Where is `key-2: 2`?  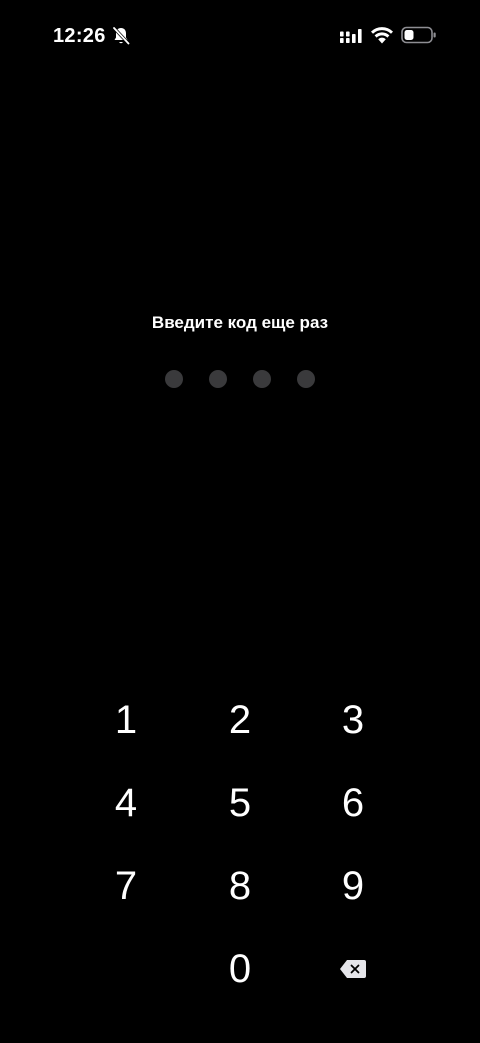
key-2: 2 is located at coordinates (240, 720).